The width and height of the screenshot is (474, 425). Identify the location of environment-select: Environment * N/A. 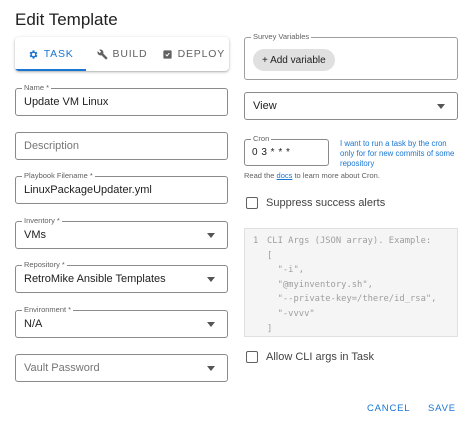
(121, 321).